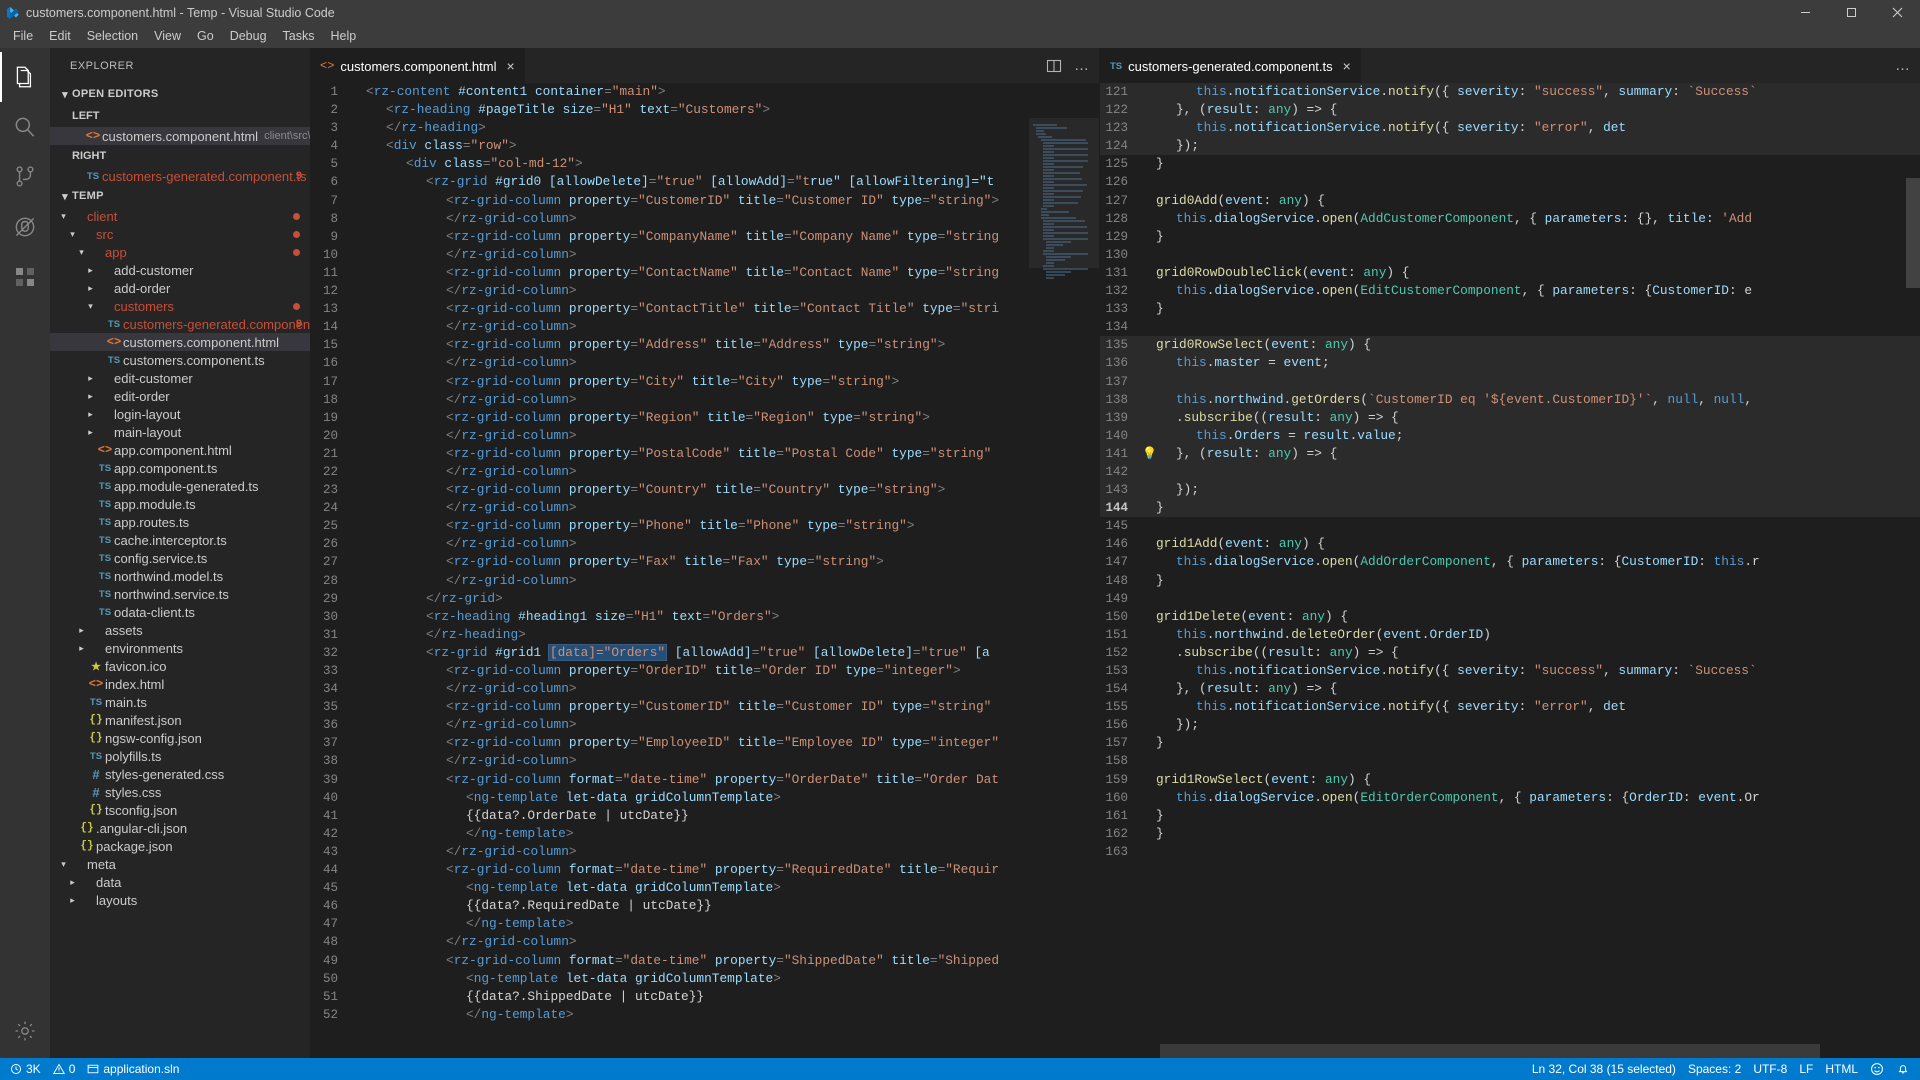 The width and height of the screenshot is (1920, 1080). Describe the element at coordinates (1877, 1069) in the screenshot. I see `status-feedback` at that location.